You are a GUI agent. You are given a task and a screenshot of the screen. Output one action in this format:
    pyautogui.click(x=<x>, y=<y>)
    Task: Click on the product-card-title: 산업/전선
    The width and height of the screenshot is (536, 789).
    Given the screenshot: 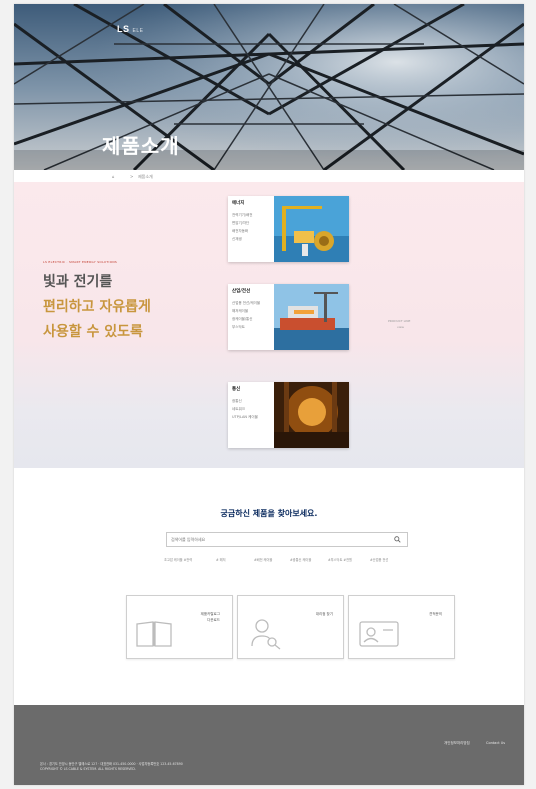 What is the action you would take?
    pyautogui.click(x=241, y=291)
    